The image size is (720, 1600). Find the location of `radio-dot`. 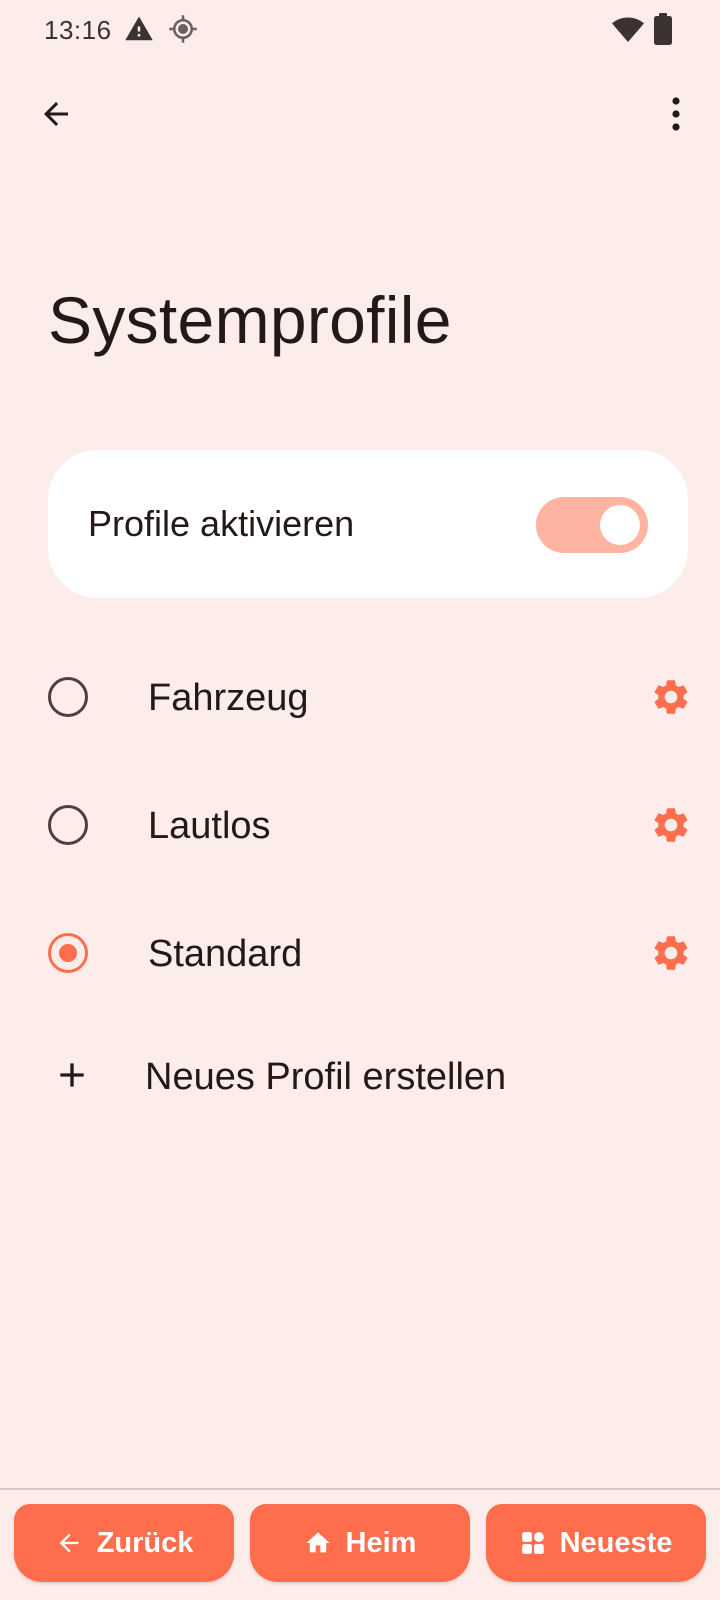

radio-dot is located at coordinates (67, 952).